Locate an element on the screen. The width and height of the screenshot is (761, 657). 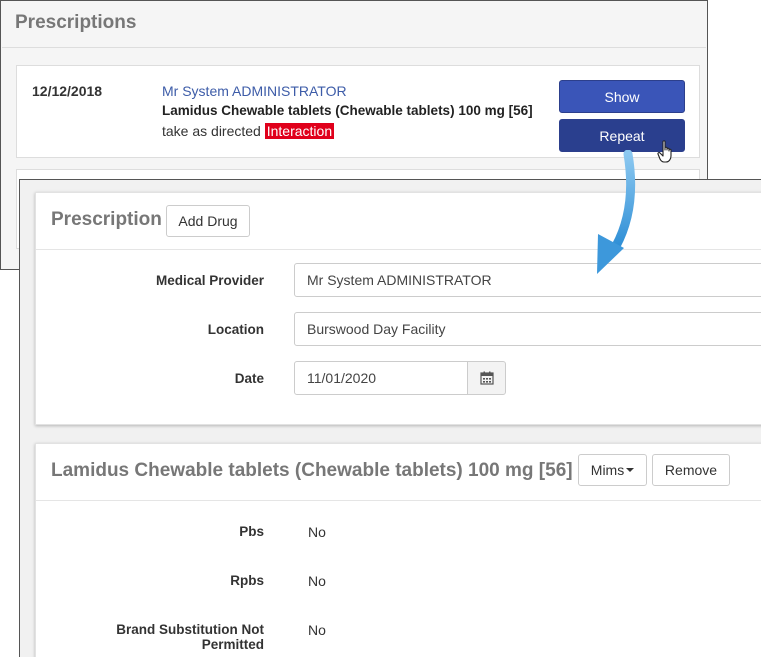
brand-substitution-value: No is located at coordinates (317, 630).